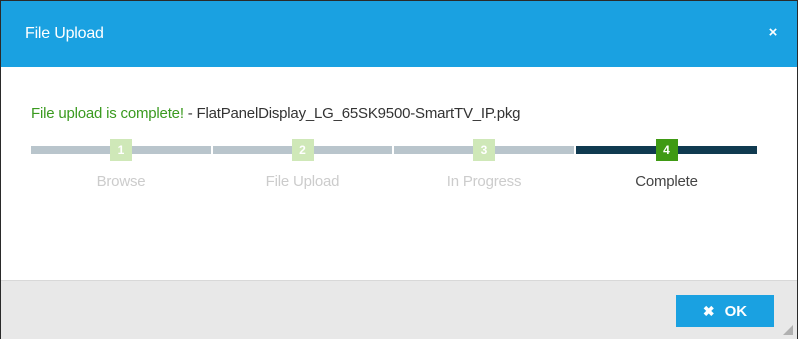 This screenshot has height=339, width=798. Describe the element at coordinates (708, 311) in the screenshot. I see `close-x-icon: ✖` at that location.